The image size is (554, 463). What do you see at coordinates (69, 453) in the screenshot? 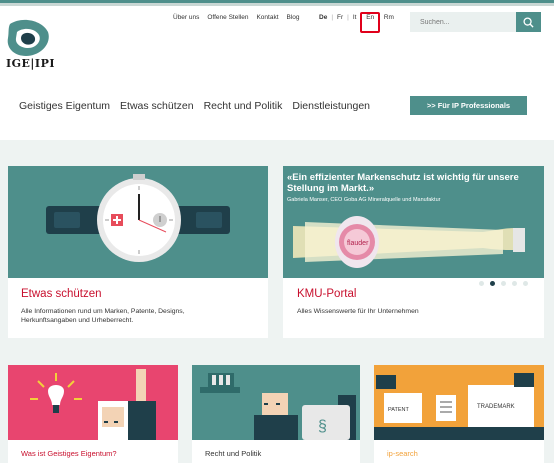
I see `card-title: Was ist Geistiges Eigentum?` at bounding box center [69, 453].